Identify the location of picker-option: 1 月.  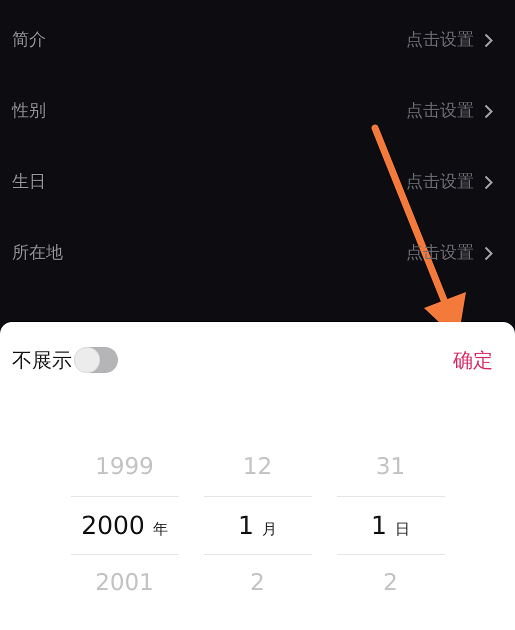
(257, 525).